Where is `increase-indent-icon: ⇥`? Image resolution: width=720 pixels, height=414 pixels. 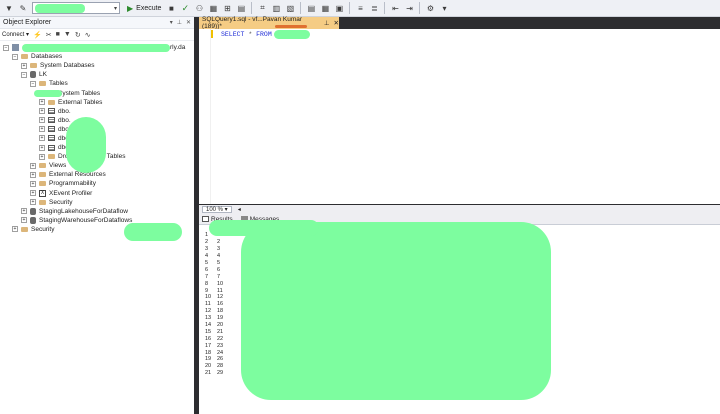 increase-indent-icon: ⇥ is located at coordinates (409, 8).